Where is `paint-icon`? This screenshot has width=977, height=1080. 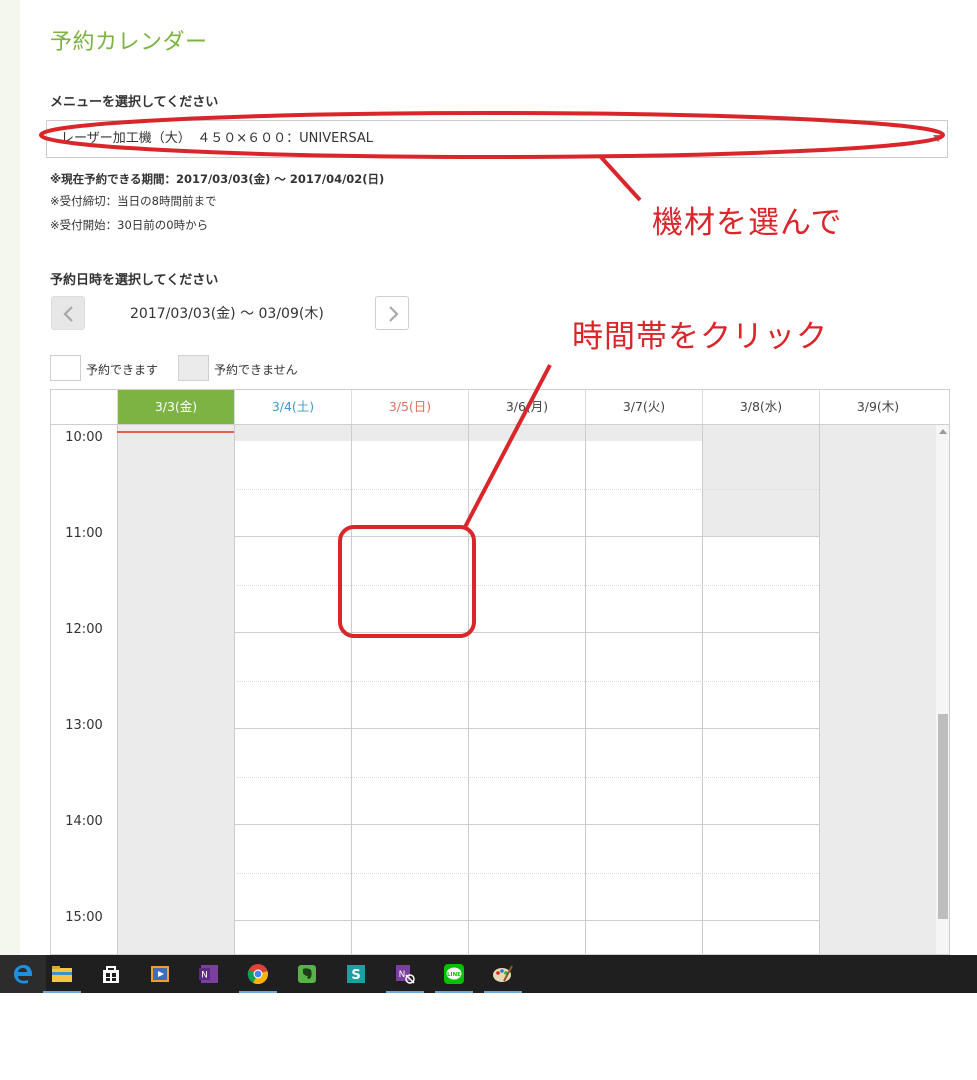
paint-icon is located at coordinates (503, 973).